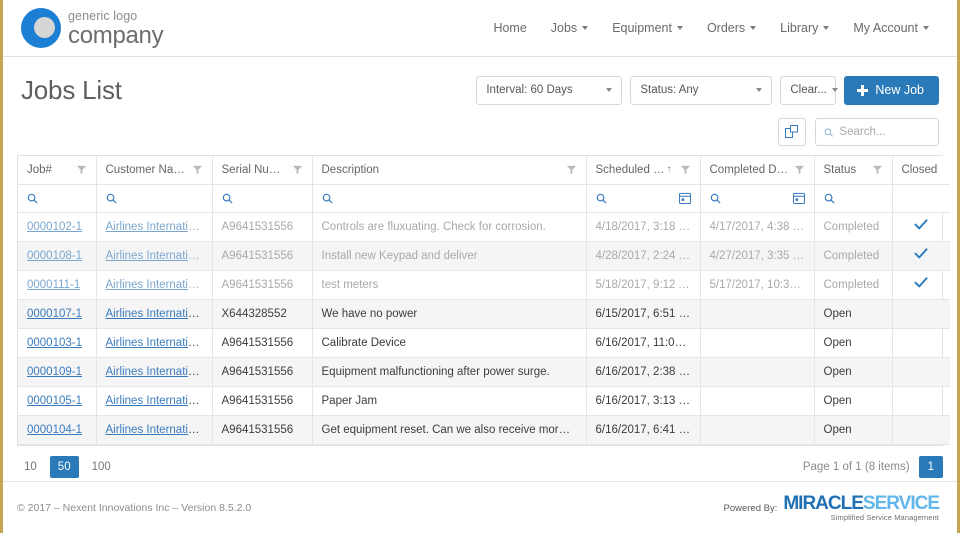 The width and height of the screenshot is (960, 533). Describe the element at coordinates (54, 343) in the screenshot. I see `job-link: 0000103-1` at that location.